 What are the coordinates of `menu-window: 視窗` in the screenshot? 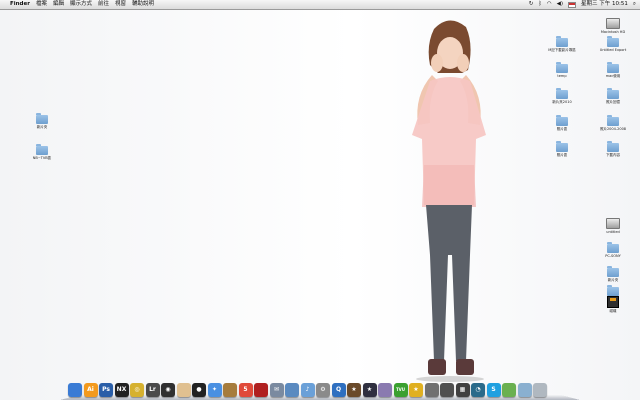 It's located at (120, 4).